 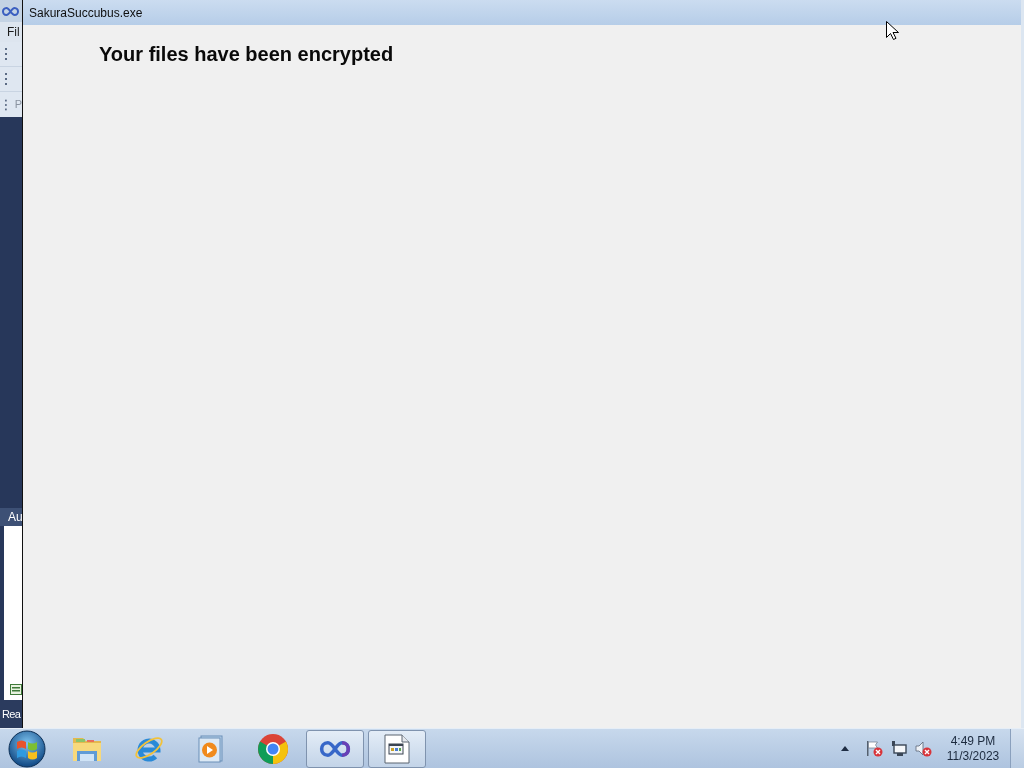 I want to click on status-text: Rea, so click(x=11, y=714).